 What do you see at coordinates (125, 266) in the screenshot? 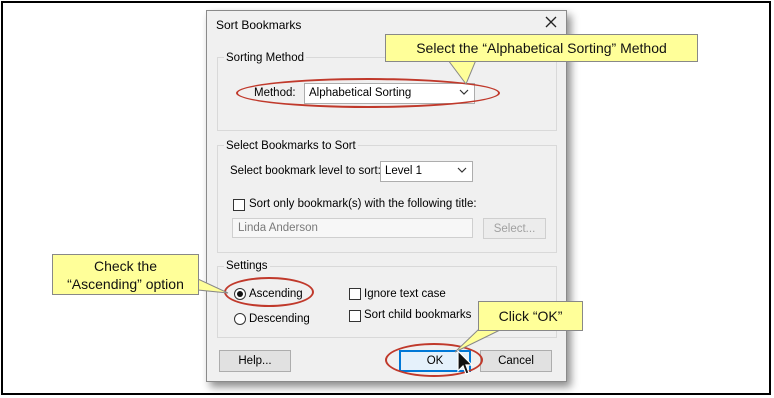
I see `ascending-callout-line1: Check the` at bounding box center [125, 266].